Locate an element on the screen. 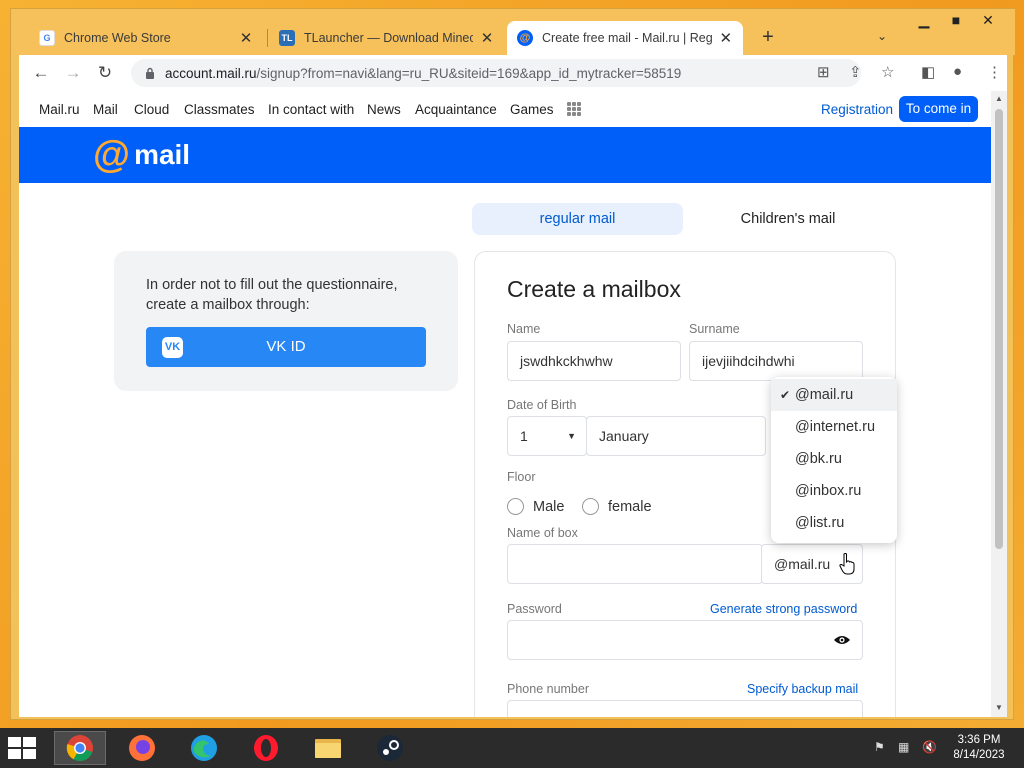 The height and width of the screenshot is (768, 1024). tab-chrome-web-store: G Chrome Web Store ✕ is located at coordinates (147, 38).